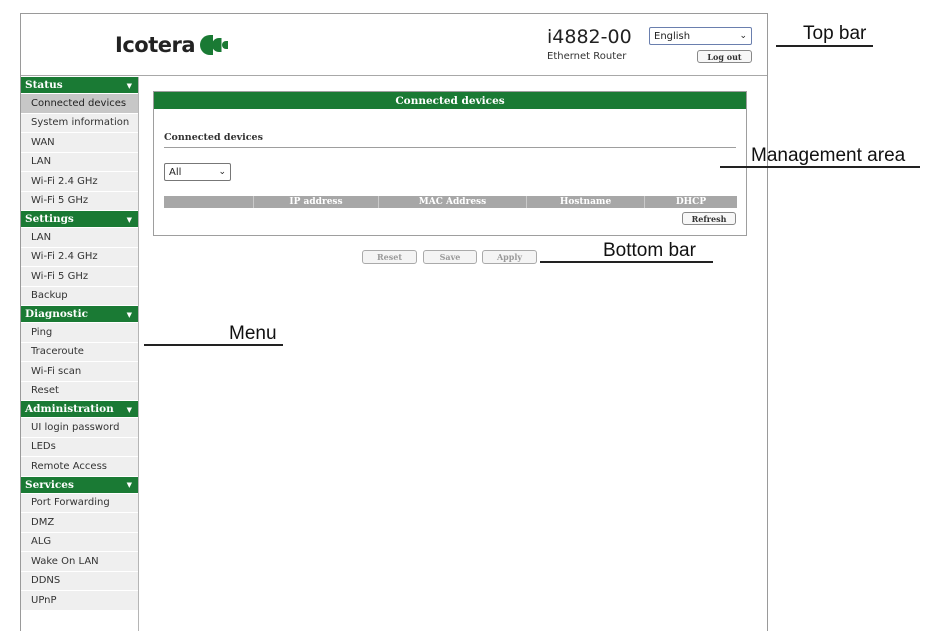 The height and width of the screenshot is (631, 934). What do you see at coordinates (79, 333) in the screenshot?
I see `menu-item-ping: Ping` at bounding box center [79, 333].